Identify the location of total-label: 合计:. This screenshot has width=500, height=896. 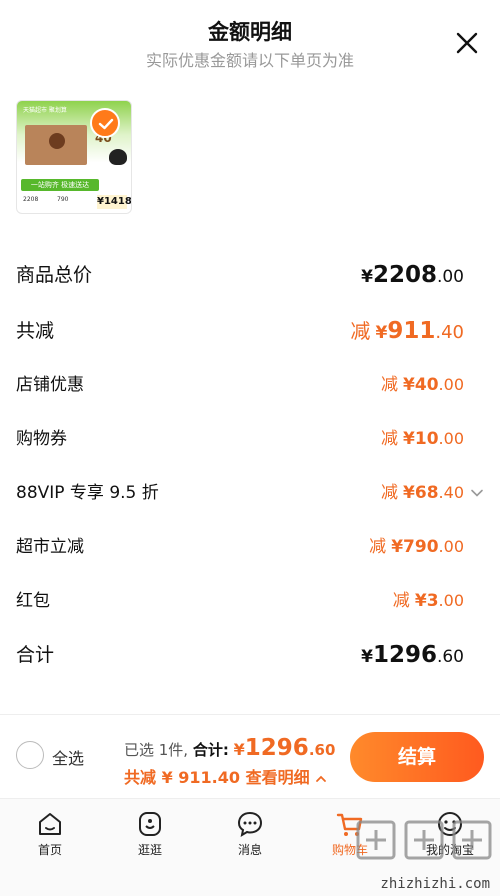
(210, 750).